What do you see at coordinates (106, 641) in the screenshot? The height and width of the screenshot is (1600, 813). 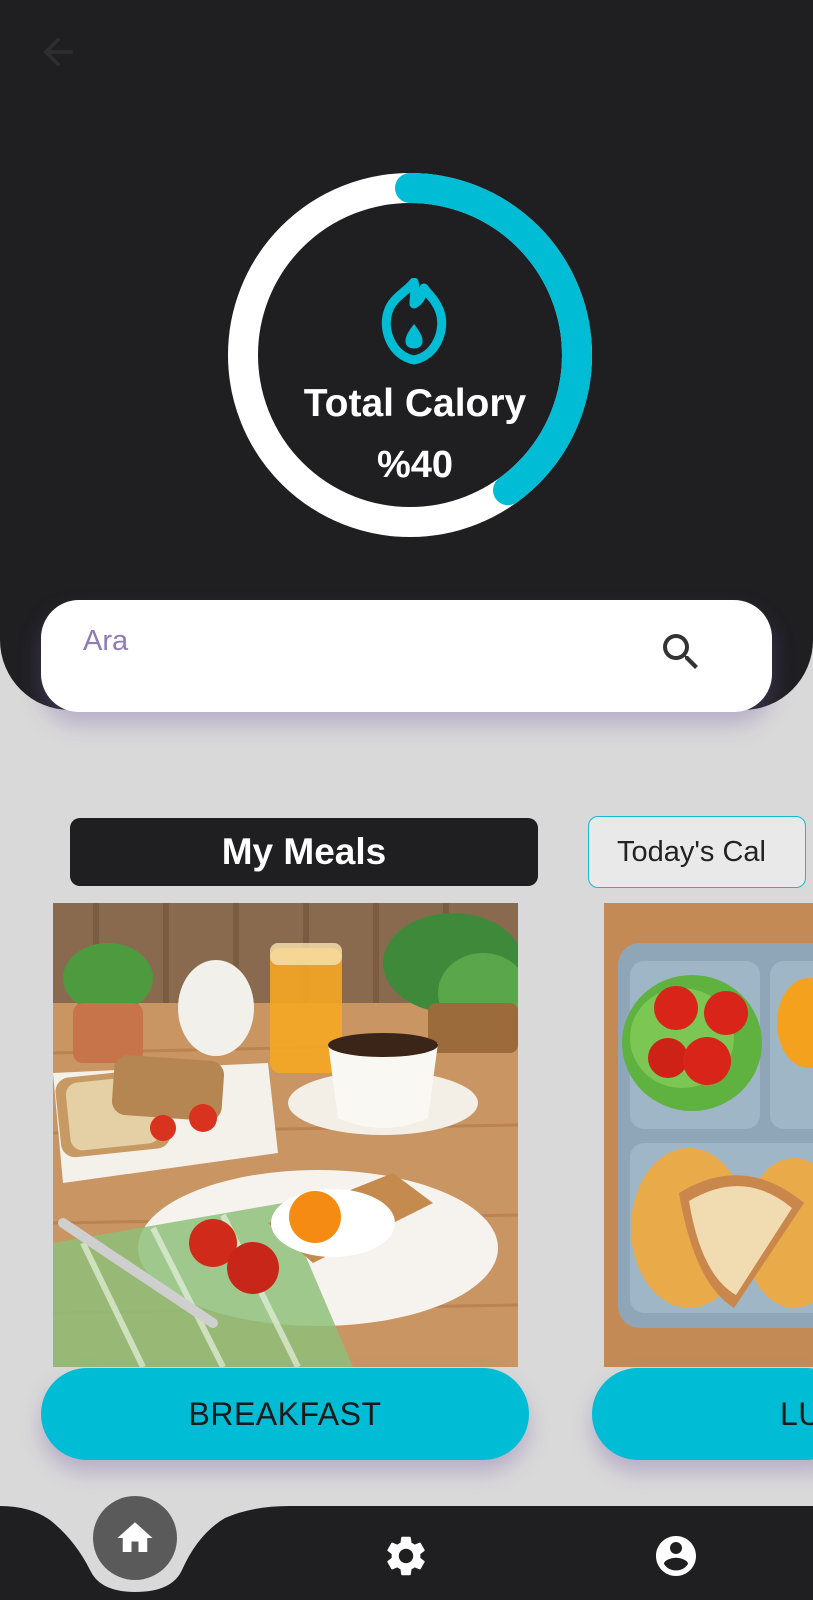 I see `search-placeholder: Ara` at bounding box center [106, 641].